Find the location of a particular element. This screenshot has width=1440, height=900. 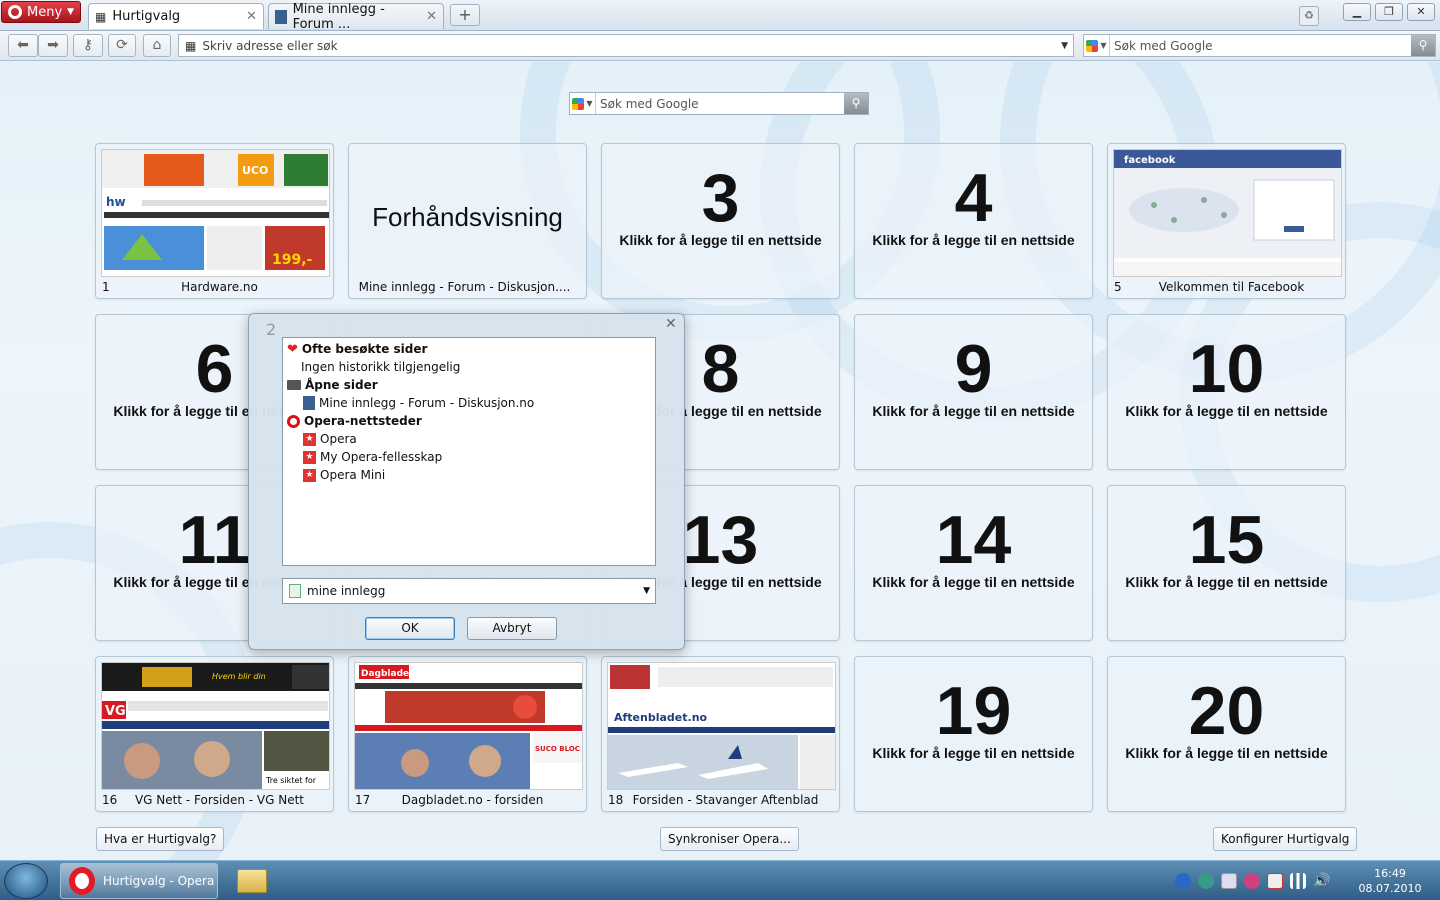

taskbar-opera-button: Hurtigvalg - Opera is located at coordinates (139, 881).